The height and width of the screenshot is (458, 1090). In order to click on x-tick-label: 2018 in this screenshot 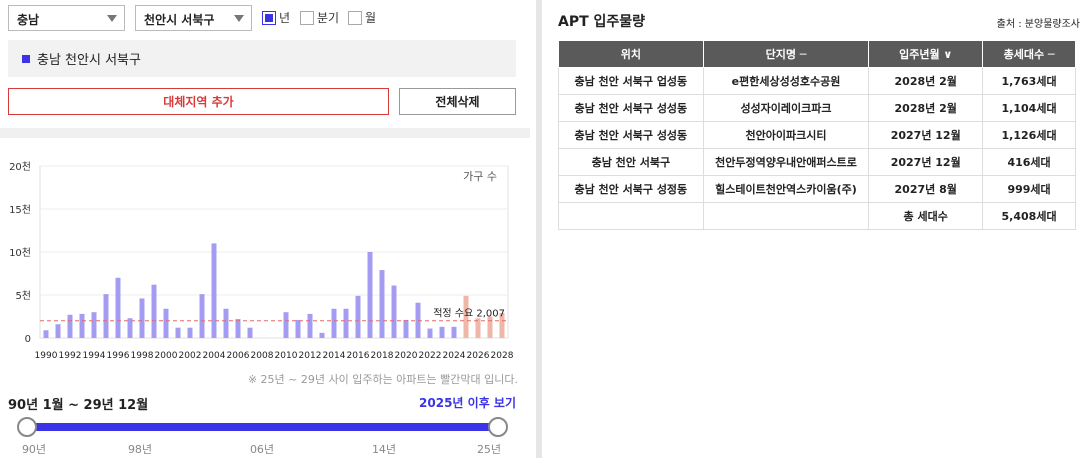, I will do `click(382, 356)`.